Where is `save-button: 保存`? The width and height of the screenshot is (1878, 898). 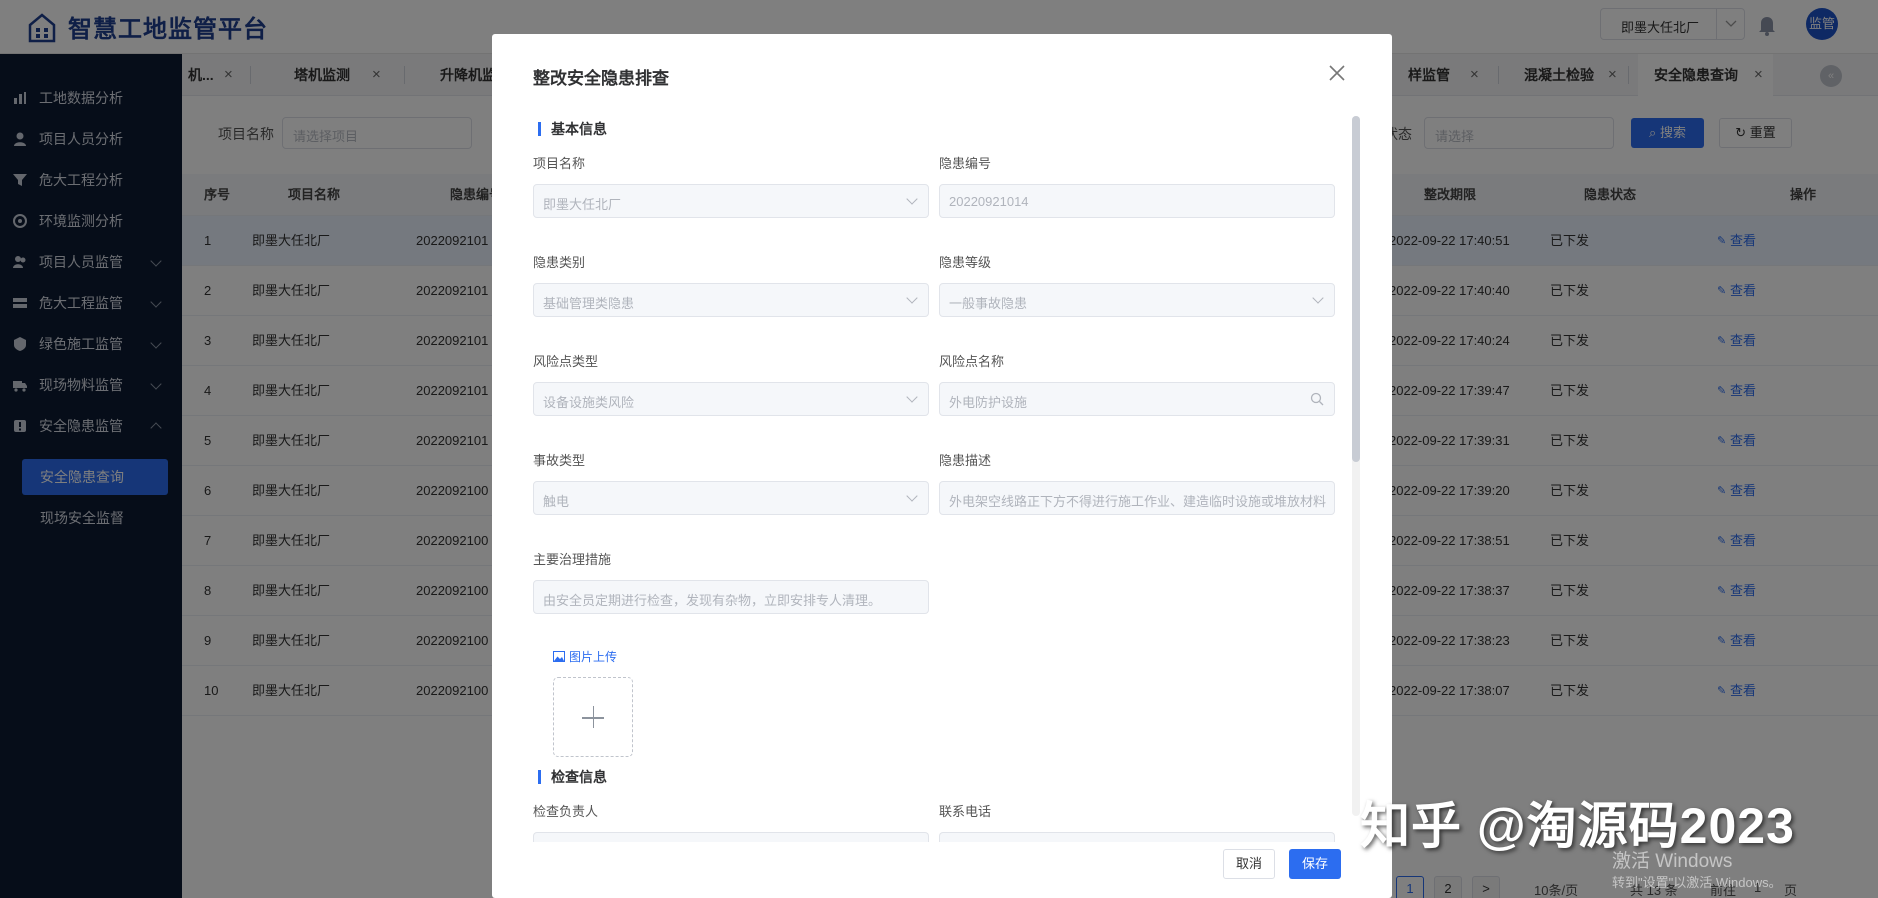 save-button: 保存 is located at coordinates (1315, 864).